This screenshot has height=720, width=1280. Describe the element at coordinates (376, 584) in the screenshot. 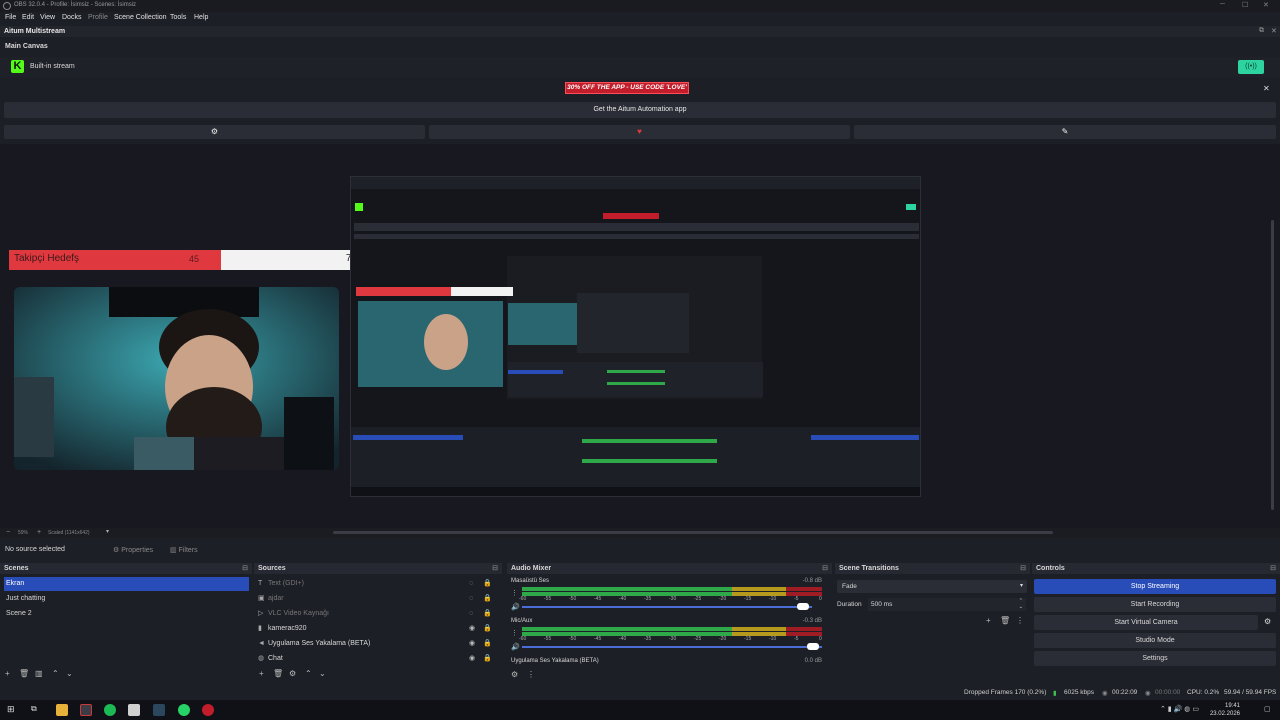

I see `source-item: T Text (GDI+) ◌ 🔒` at that location.